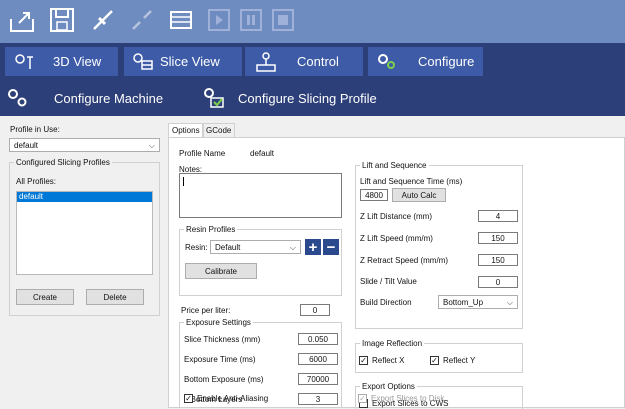 Image resolution: width=625 pixels, height=409 pixels. I want to click on anti-aliasing-checkbox: ✓, so click(188, 398).